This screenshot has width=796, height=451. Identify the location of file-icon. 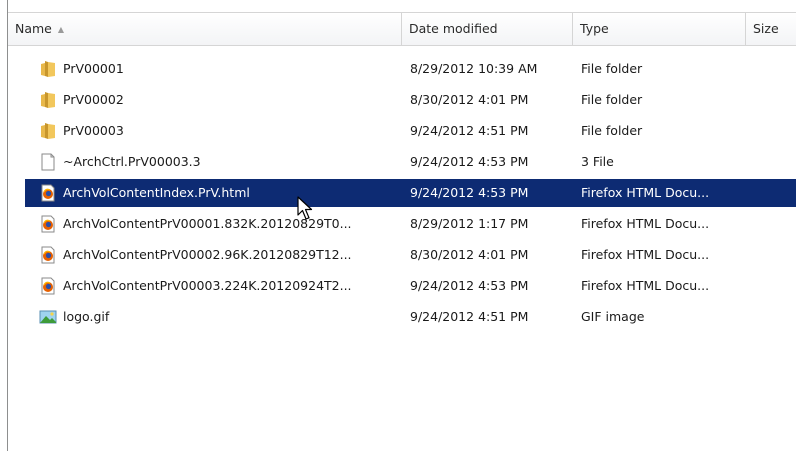
(48, 162).